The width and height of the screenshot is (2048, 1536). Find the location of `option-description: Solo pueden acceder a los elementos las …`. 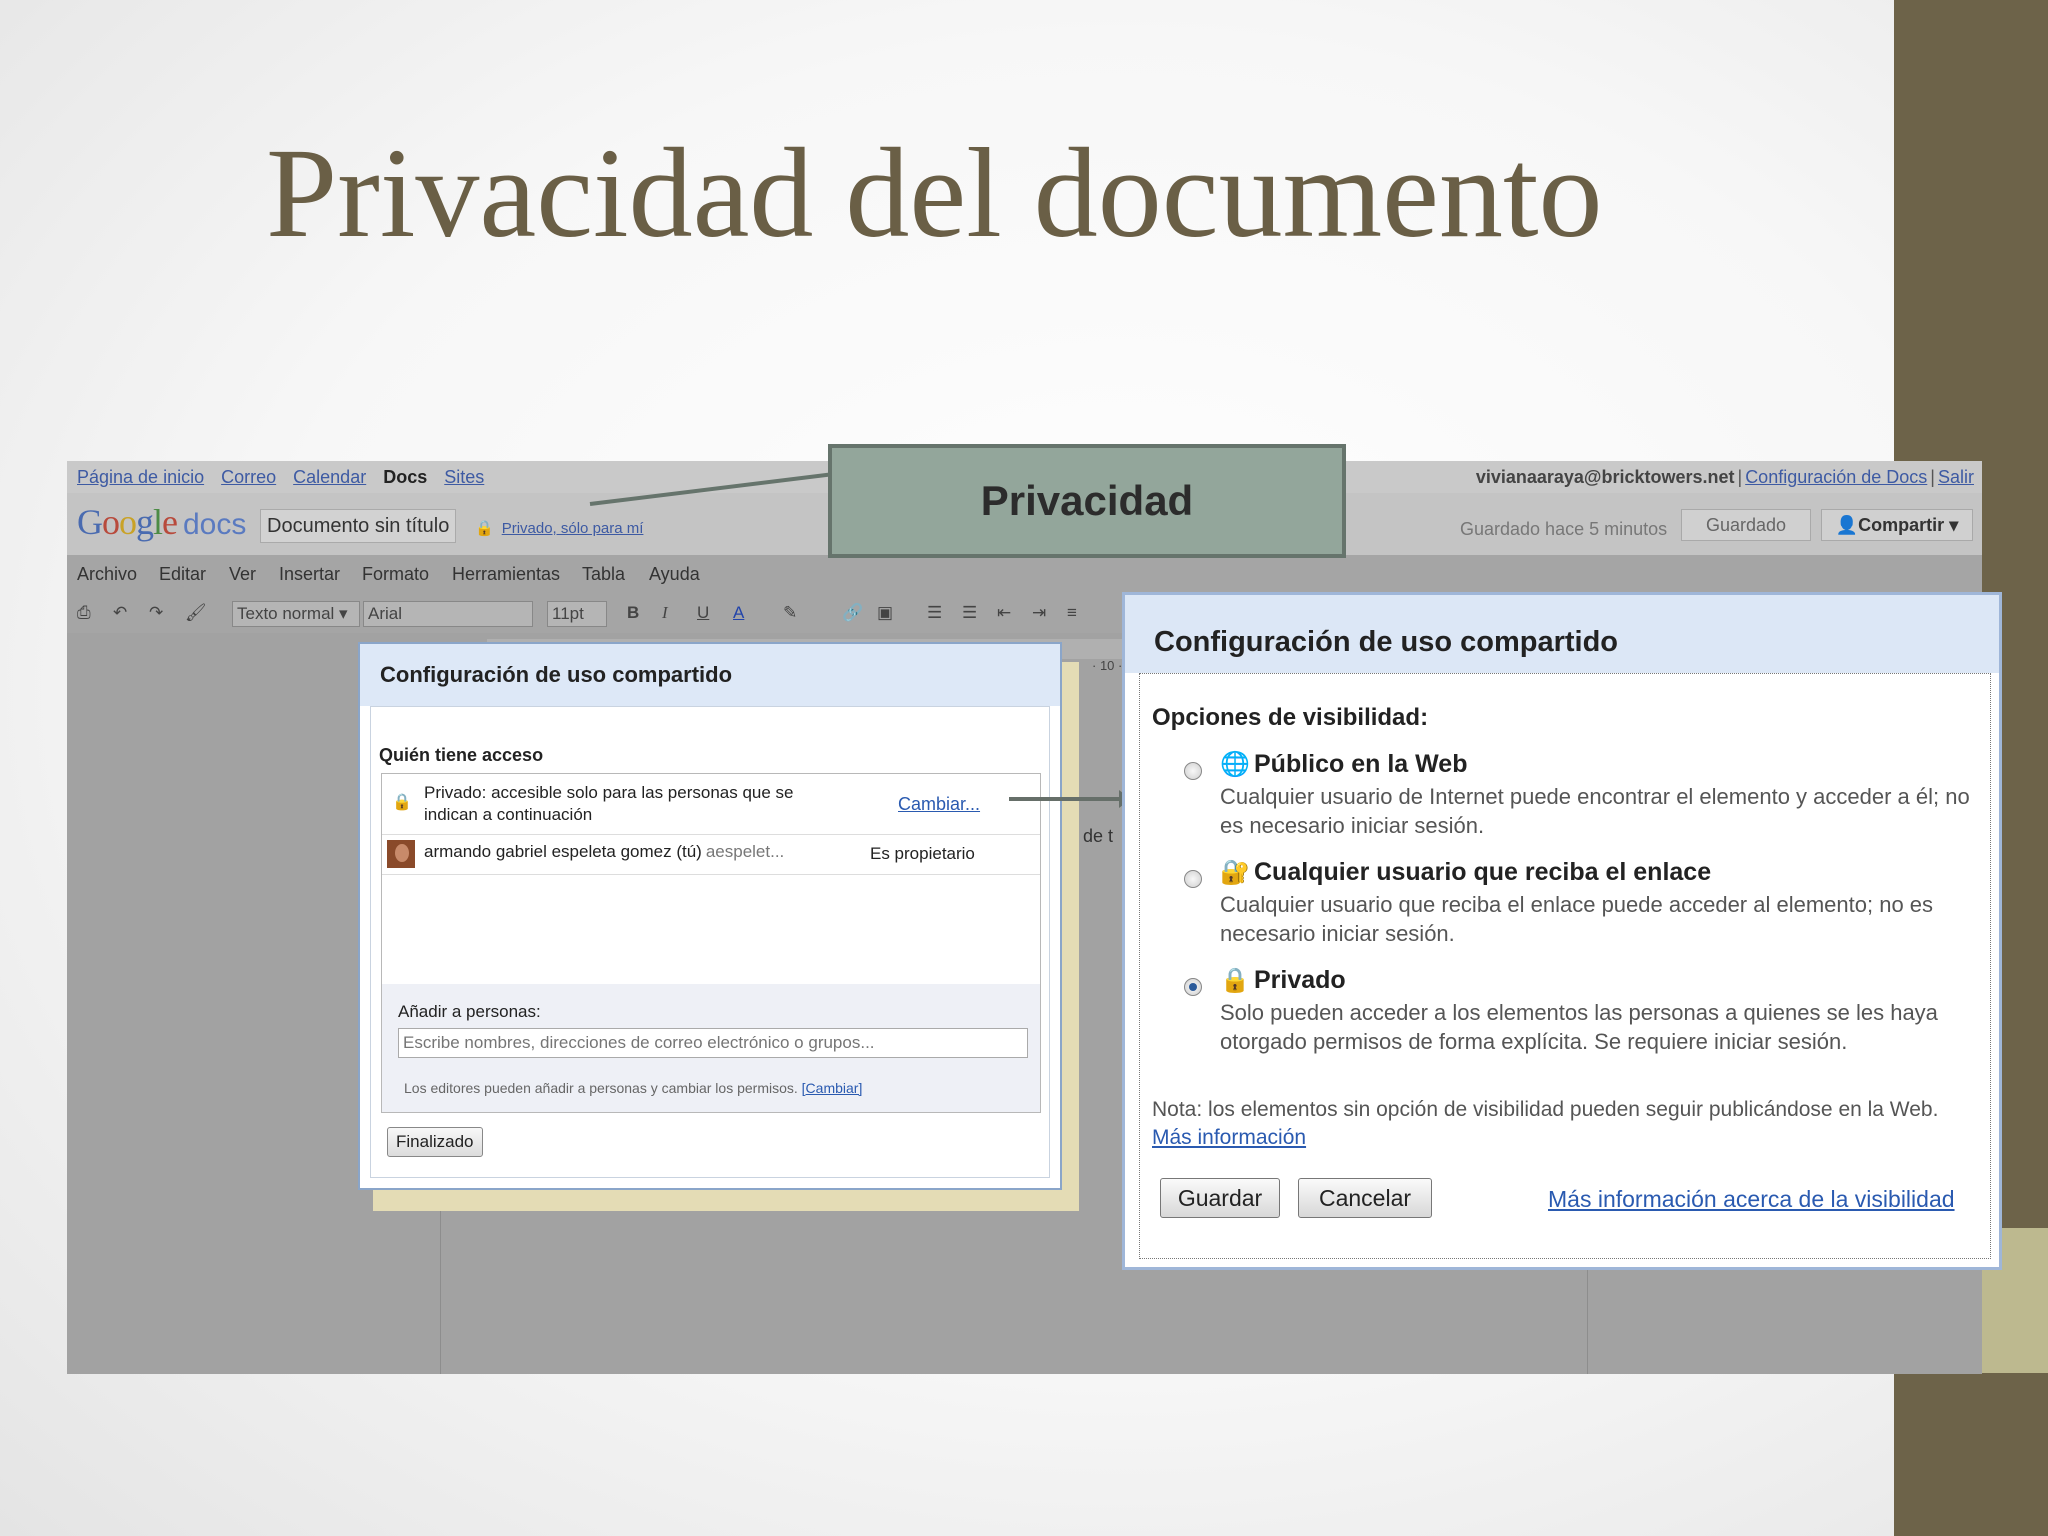

option-description: Solo pueden acceder a los elementos las … is located at coordinates (1579, 1027).